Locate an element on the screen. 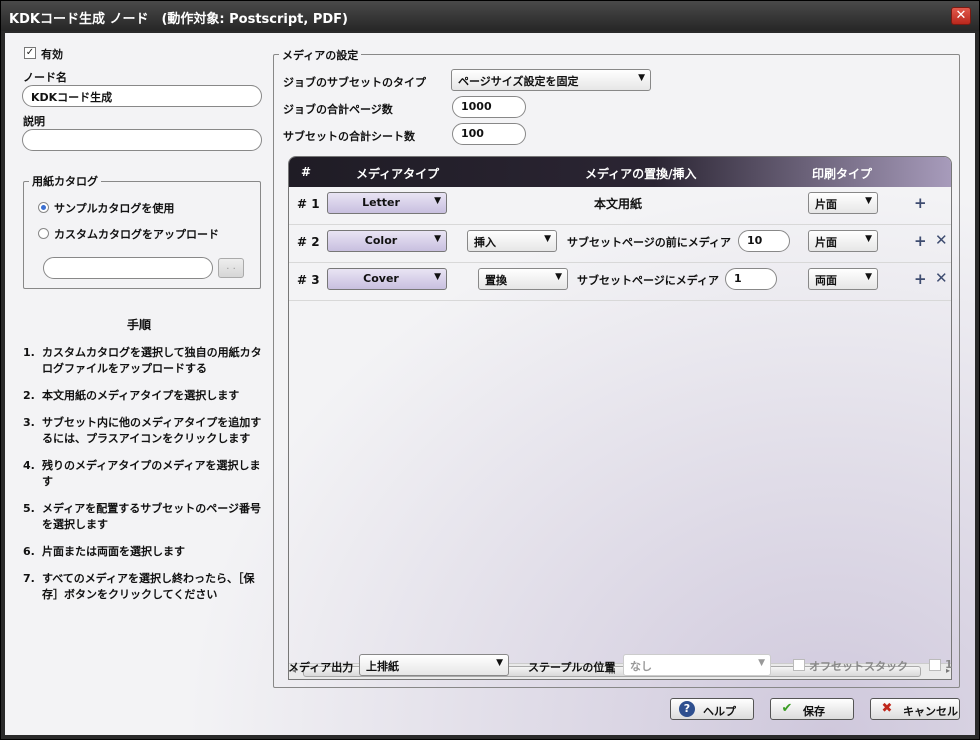 The height and width of the screenshot is (740, 980). offset-stack-checkbox is located at coordinates (799, 665).